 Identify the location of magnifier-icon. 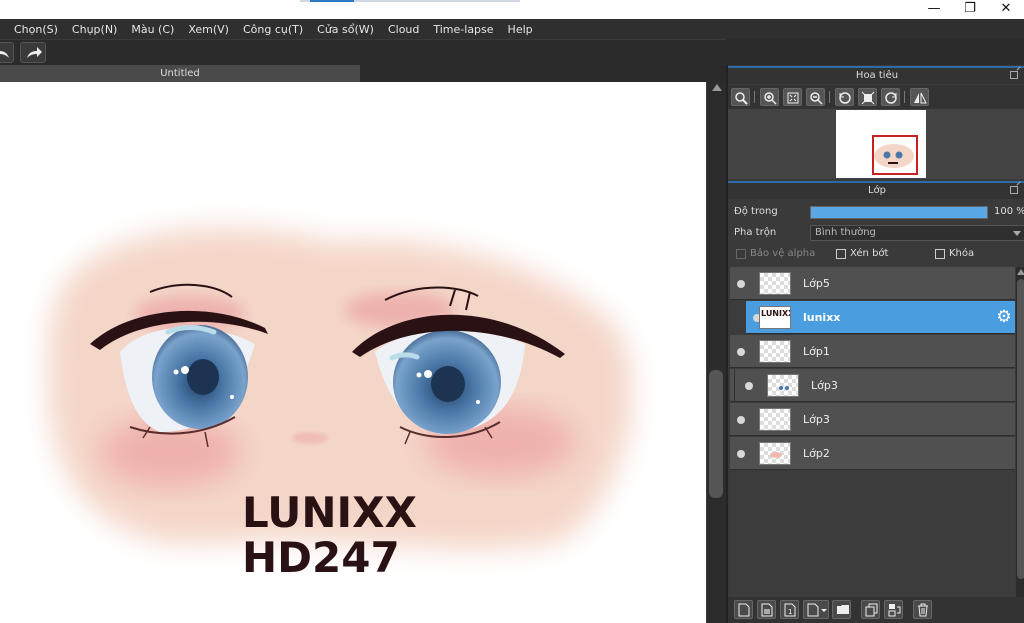
(741, 98).